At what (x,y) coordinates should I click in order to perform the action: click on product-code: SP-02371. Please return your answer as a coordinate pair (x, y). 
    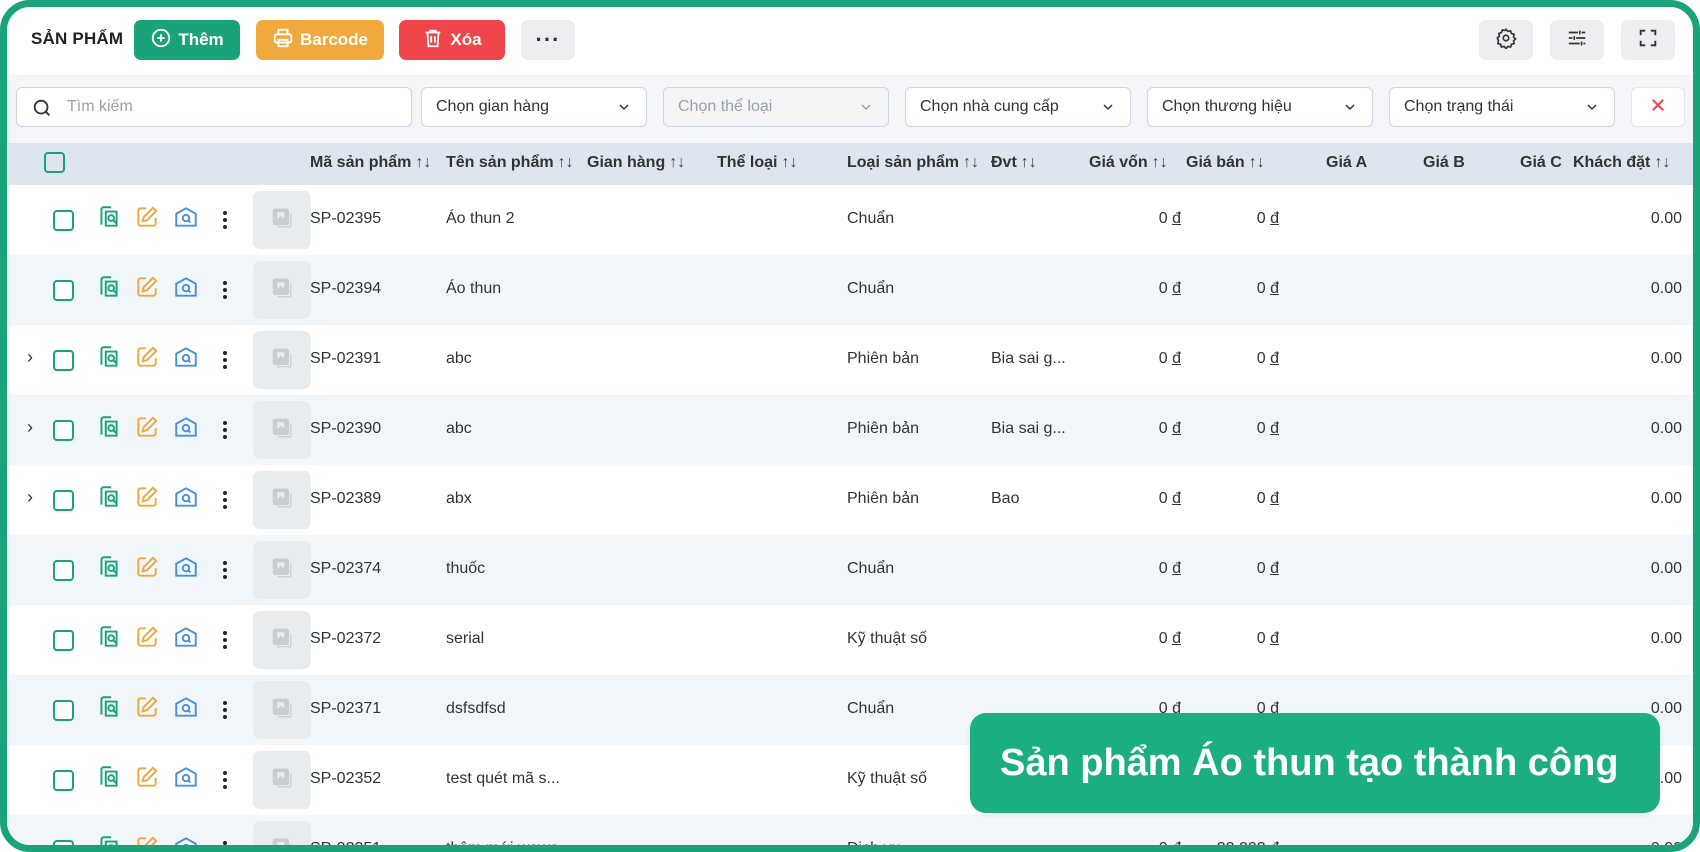
    Looking at the image, I should click on (345, 709).